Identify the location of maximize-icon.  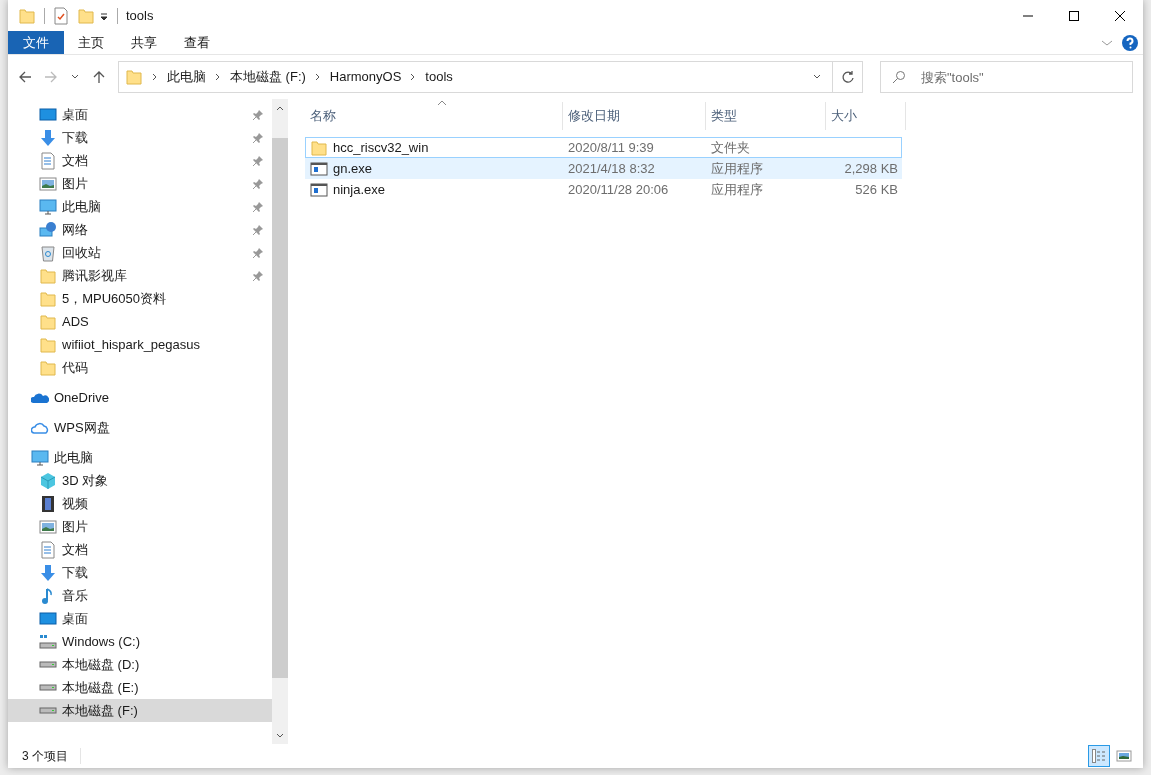
(1074, 15).